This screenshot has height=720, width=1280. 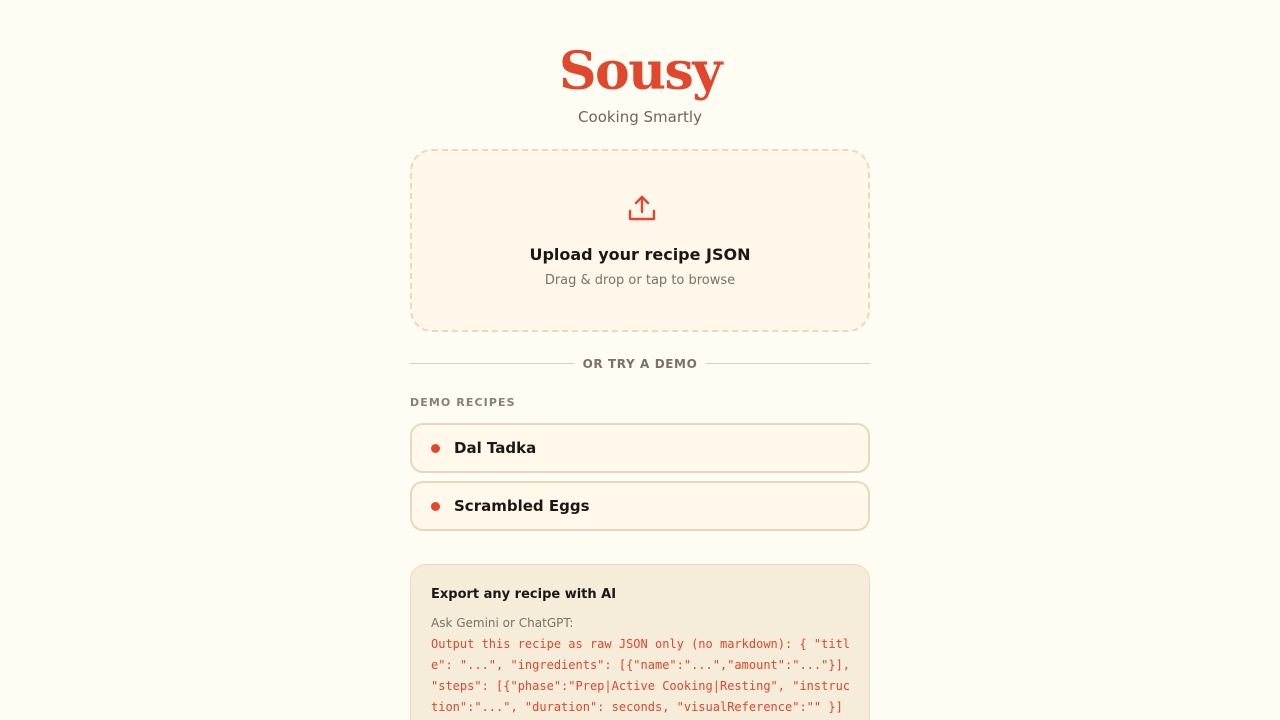 I want to click on divider-line-right, so click(x=788, y=363).